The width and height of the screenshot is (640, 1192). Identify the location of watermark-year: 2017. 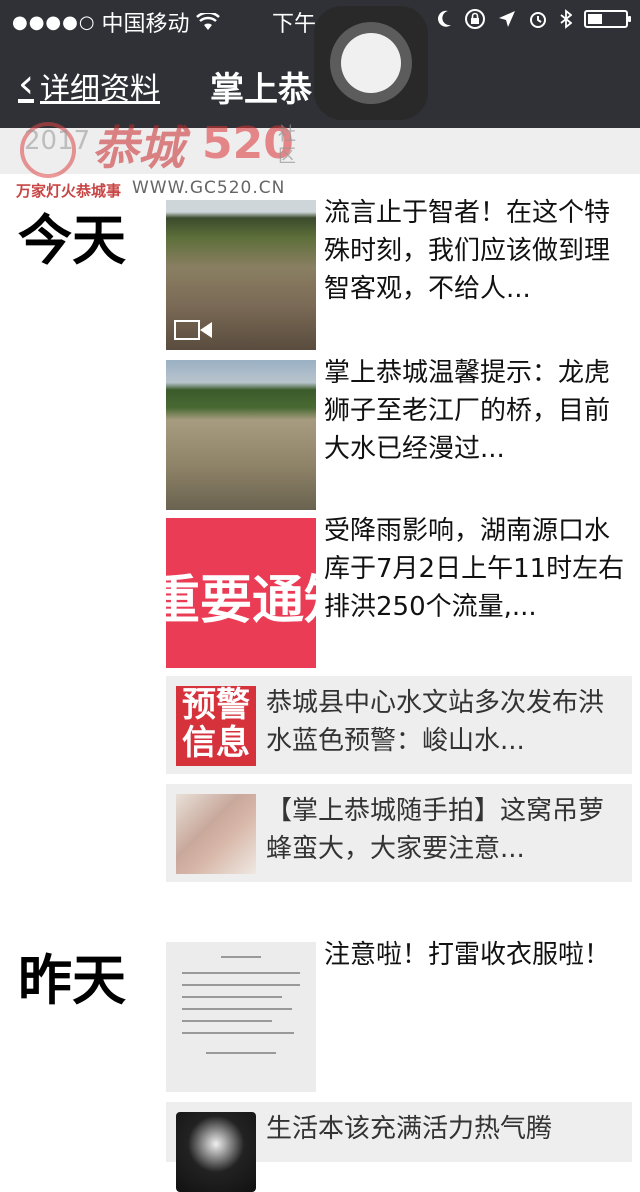
(57, 141).